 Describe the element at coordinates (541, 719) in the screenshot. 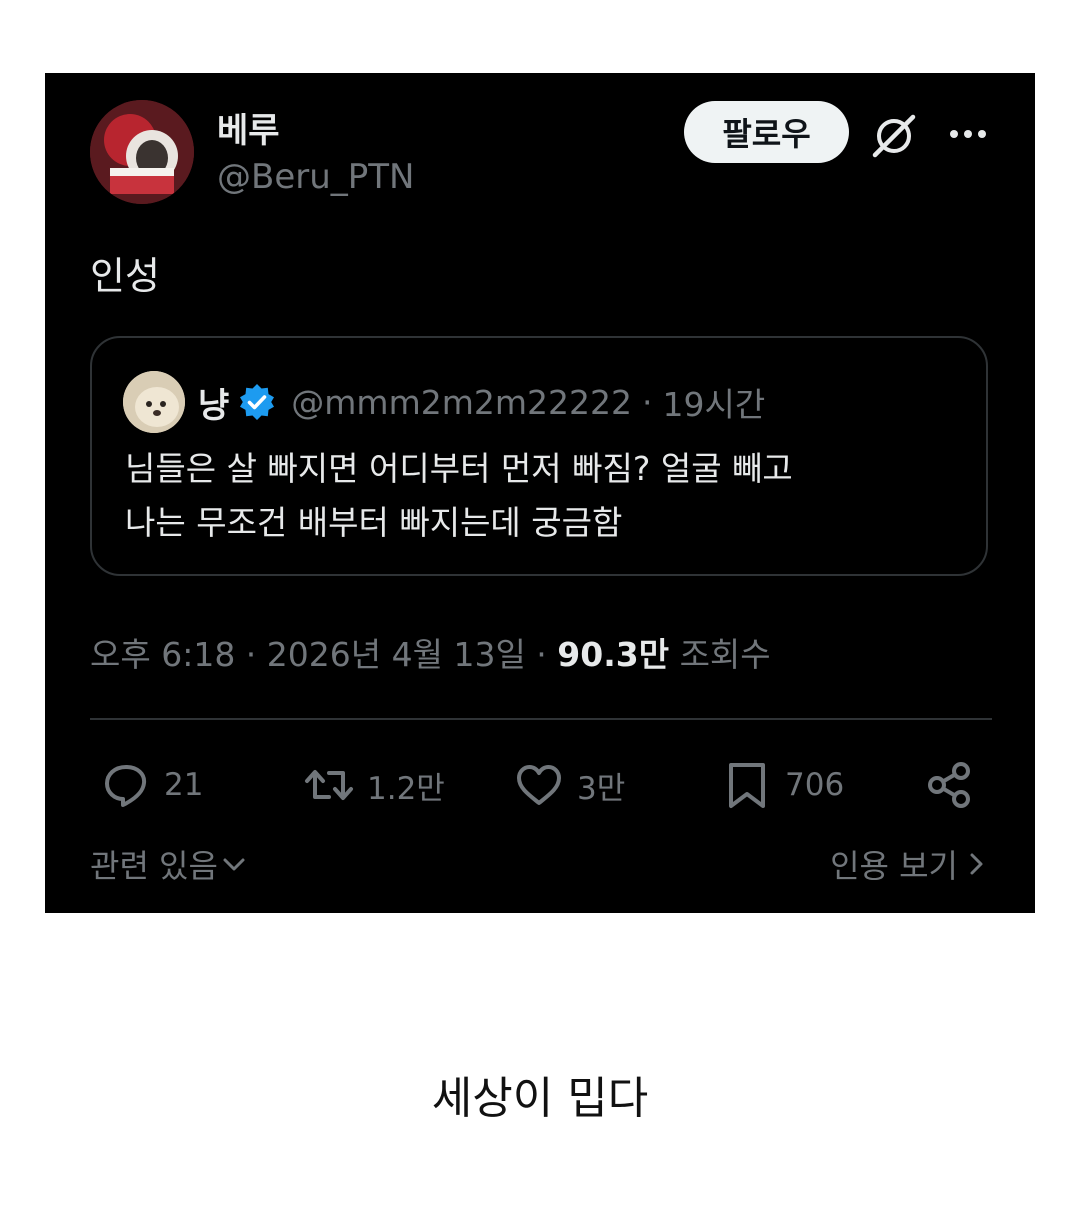

I see `divider` at that location.